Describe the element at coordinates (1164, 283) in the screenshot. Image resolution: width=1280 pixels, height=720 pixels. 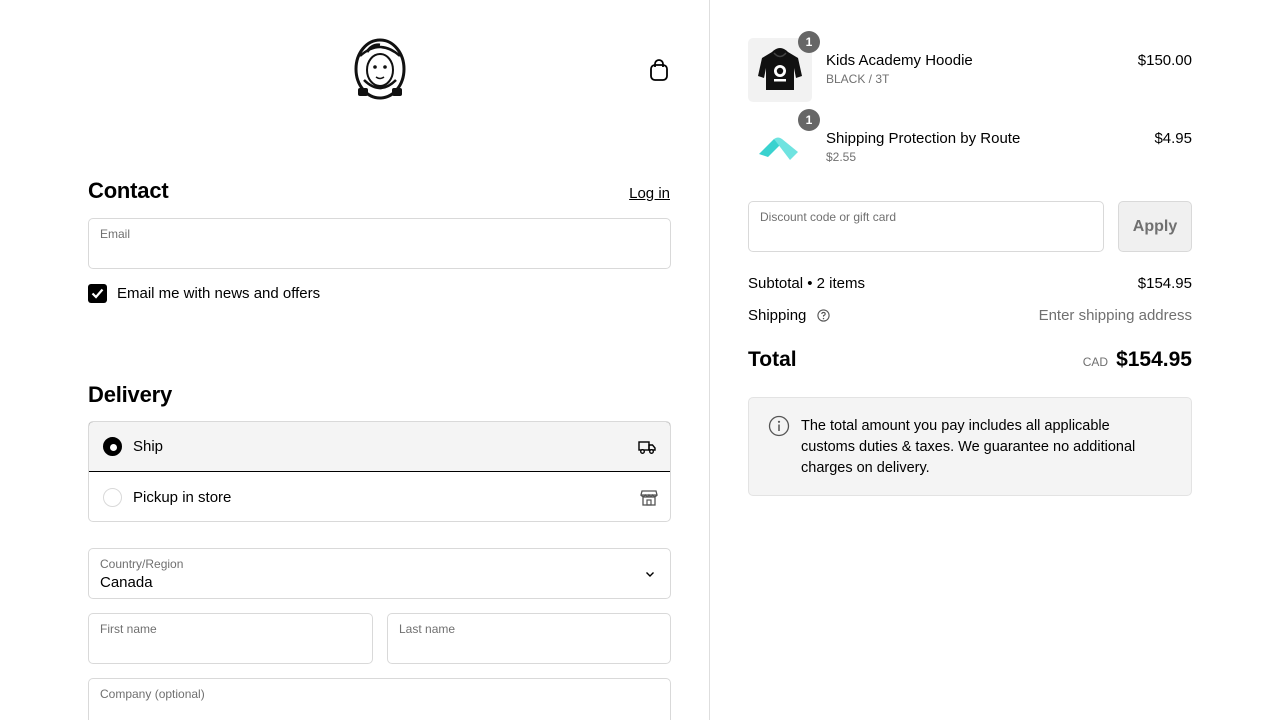
I see `subtotal-value: $154.95` at that location.